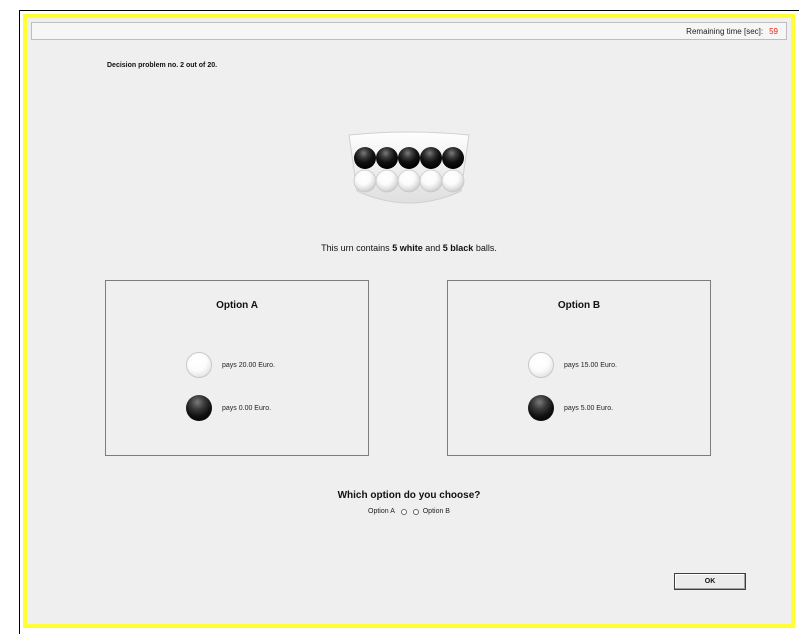 The image size is (799, 634). What do you see at coordinates (579, 305) in the screenshot?
I see `option-b-title: Option B` at bounding box center [579, 305].